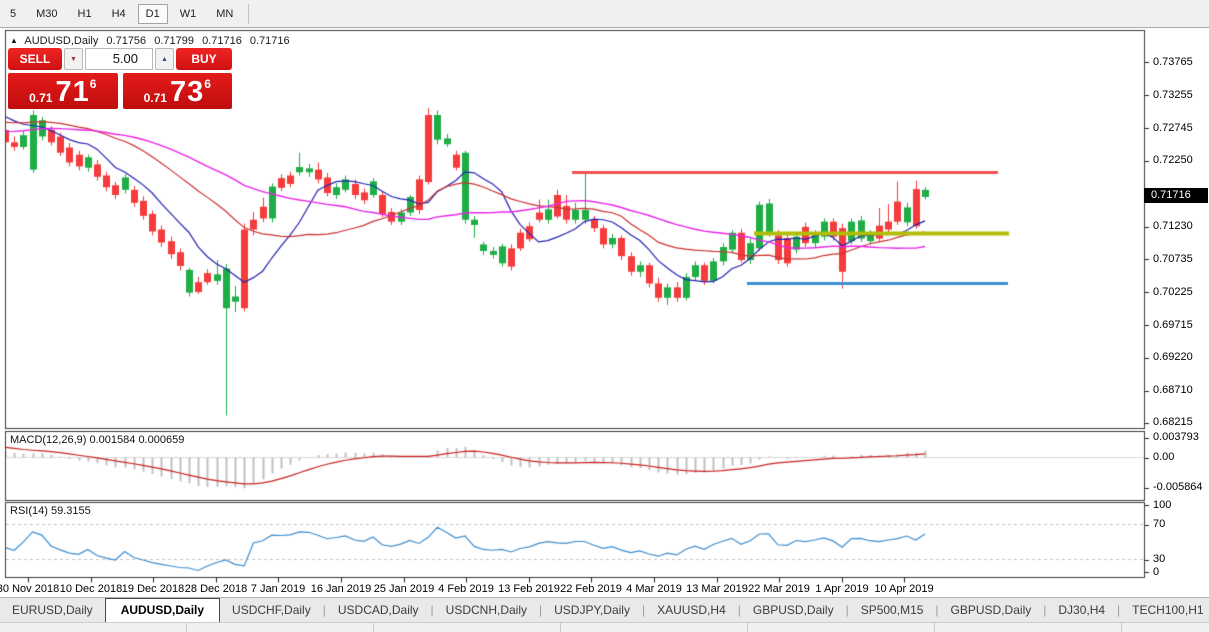  Describe the element at coordinates (341, 589) in the screenshot. I see `date-axis-label: 16 Jan 2019` at that location.